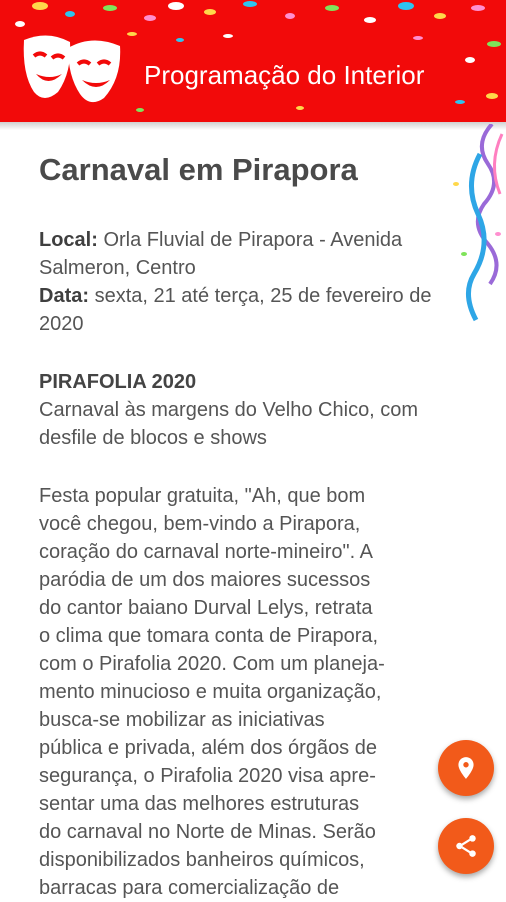 This screenshot has height=902, width=506. I want to click on event-title: Carnaval em Pirapora, so click(198, 169).